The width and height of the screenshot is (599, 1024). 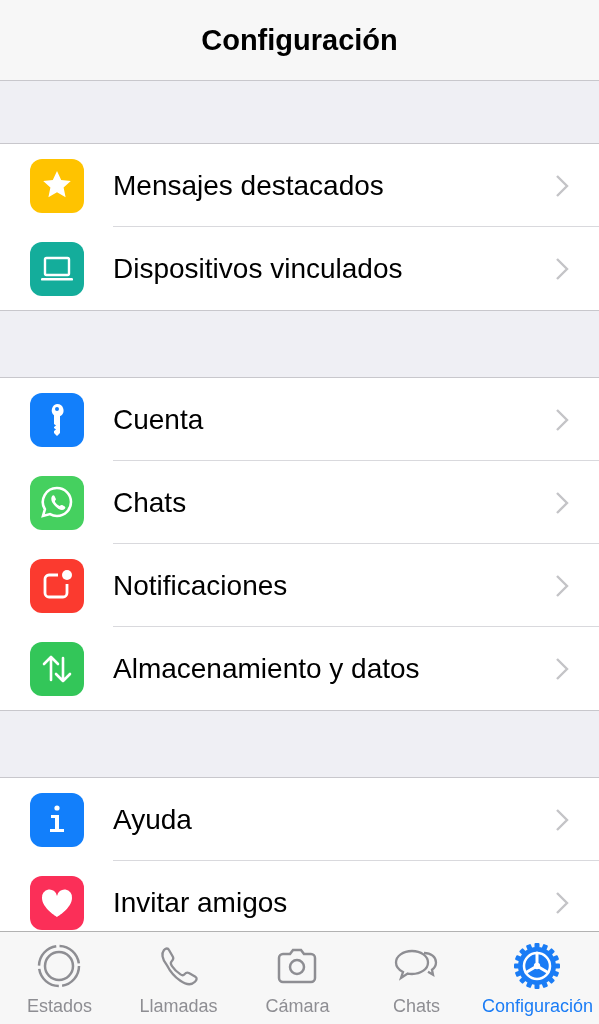 What do you see at coordinates (299, 268) in the screenshot?
I see `settings-row: Dispositivos vinculados` at bounding box center [299, 268].